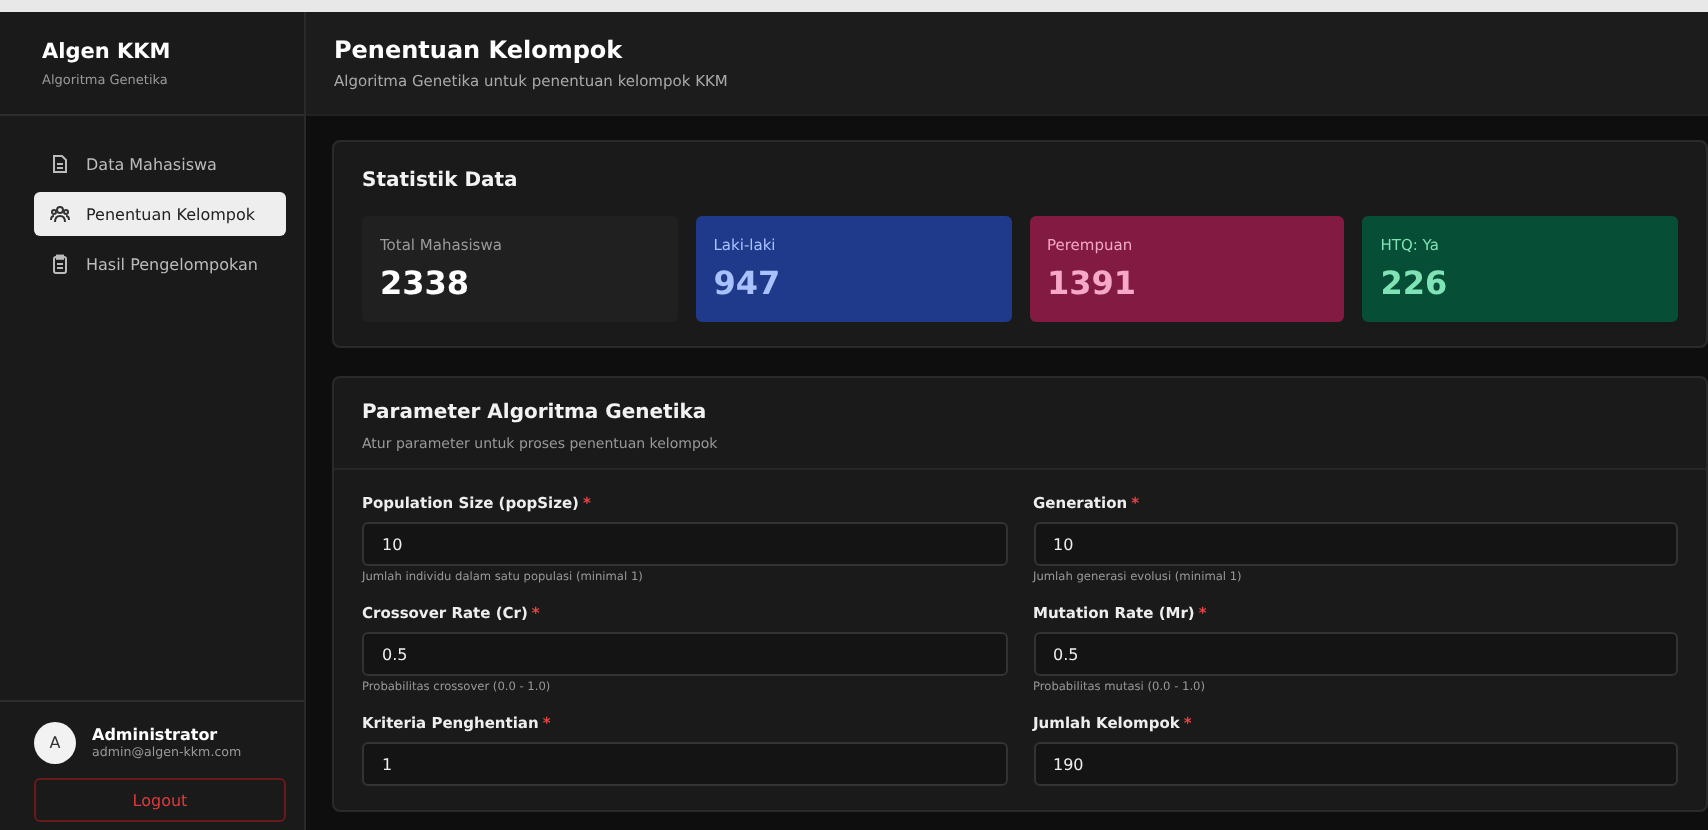 The image size is (1708, 830). I want to click on card-title: Statistik Data, so click(441, 181).